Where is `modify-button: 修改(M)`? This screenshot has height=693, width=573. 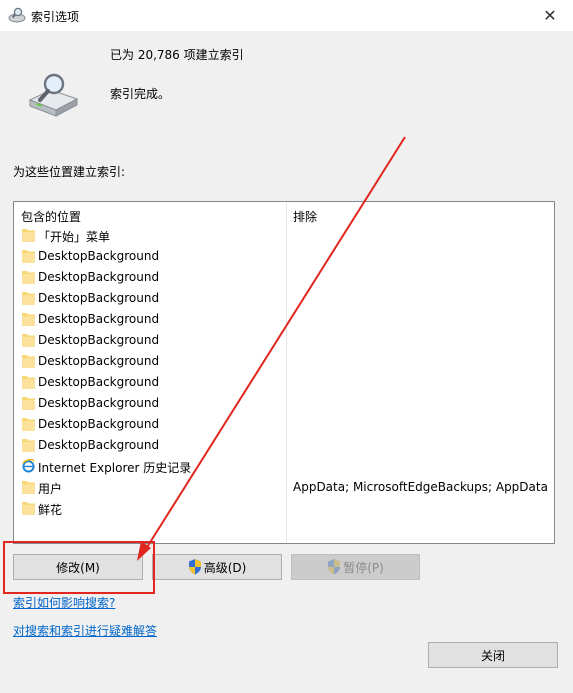
modify-button: 修改(M) is located at coordinates (78, 567).